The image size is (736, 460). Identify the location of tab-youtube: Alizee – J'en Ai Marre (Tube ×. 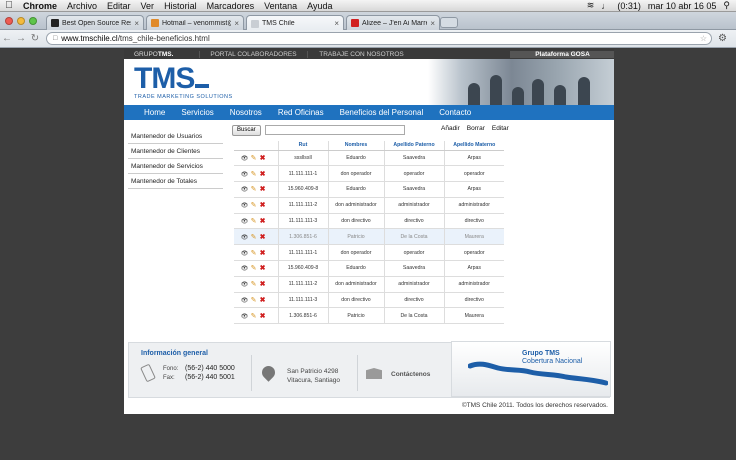
(393, 22).